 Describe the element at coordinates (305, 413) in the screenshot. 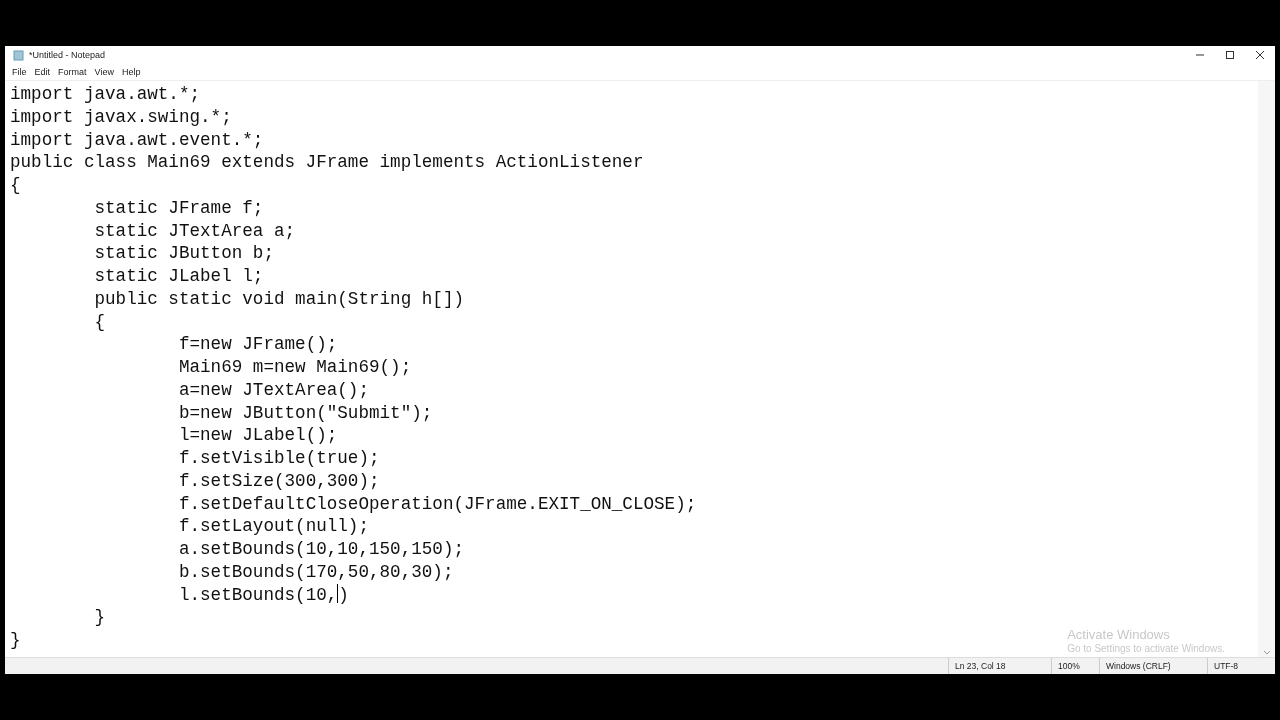

I see `code-line: b=new JButton("Submit");` at that location.